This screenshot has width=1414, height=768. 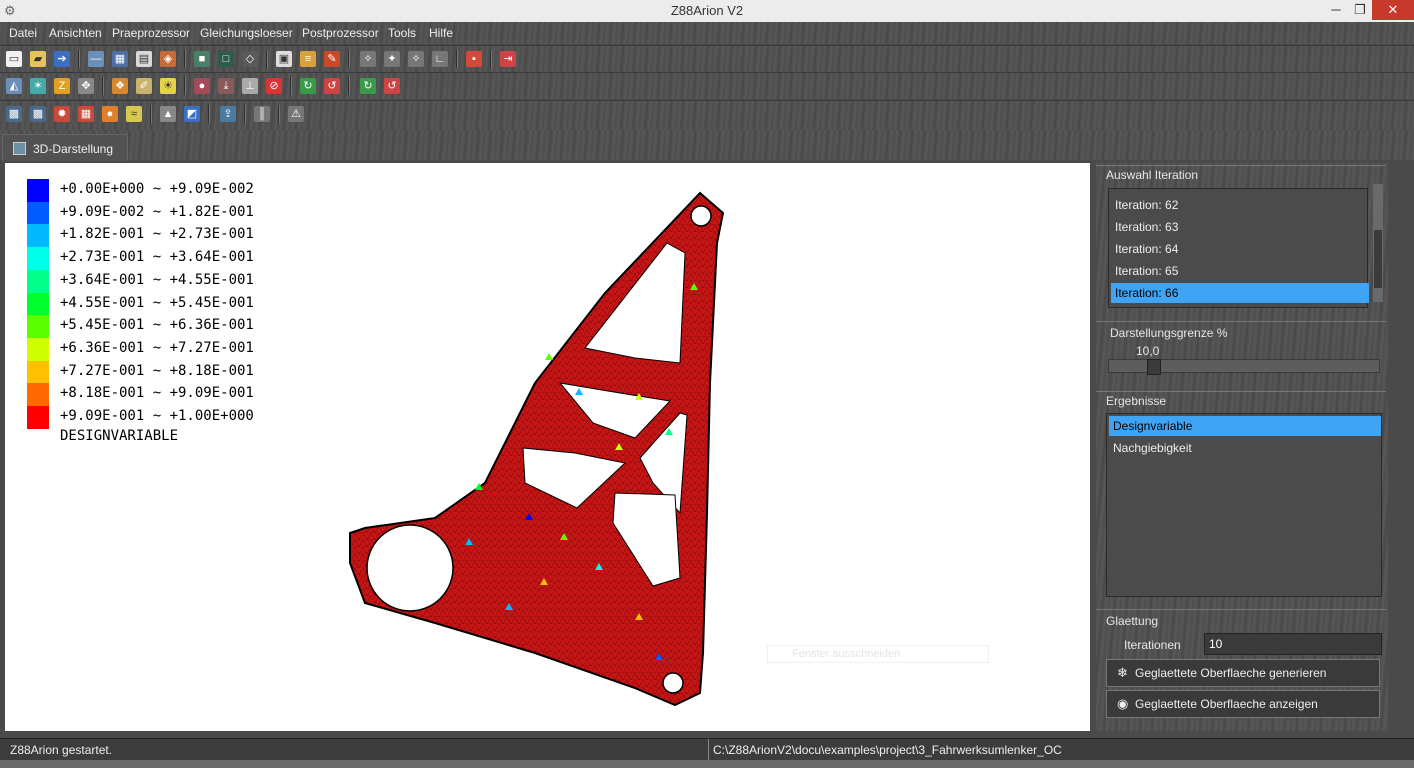 What do you see at coordinates (1152, 175) in the screenshot?
I see `iteration-group-label: Auswahl Iteration` at bounding box center [1152, 175].